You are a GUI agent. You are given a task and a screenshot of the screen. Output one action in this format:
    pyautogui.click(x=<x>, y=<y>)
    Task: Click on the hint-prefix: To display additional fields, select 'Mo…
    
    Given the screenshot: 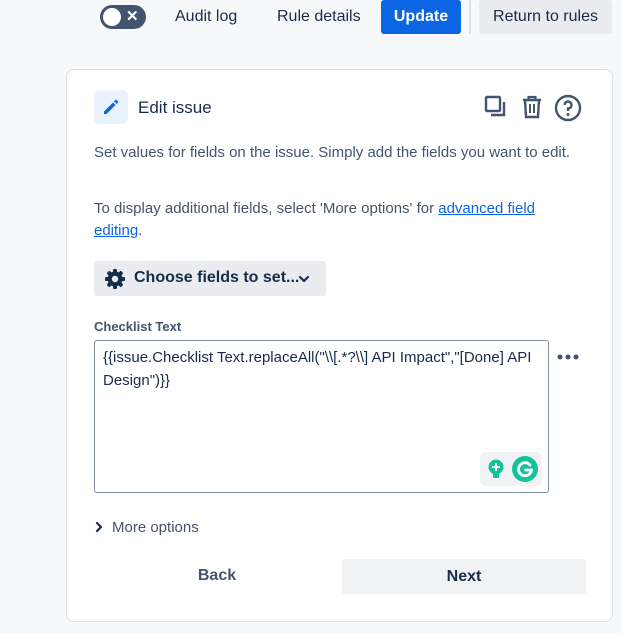 What is the action you would take?
    pyautogui.click(x=266, y=208)
    